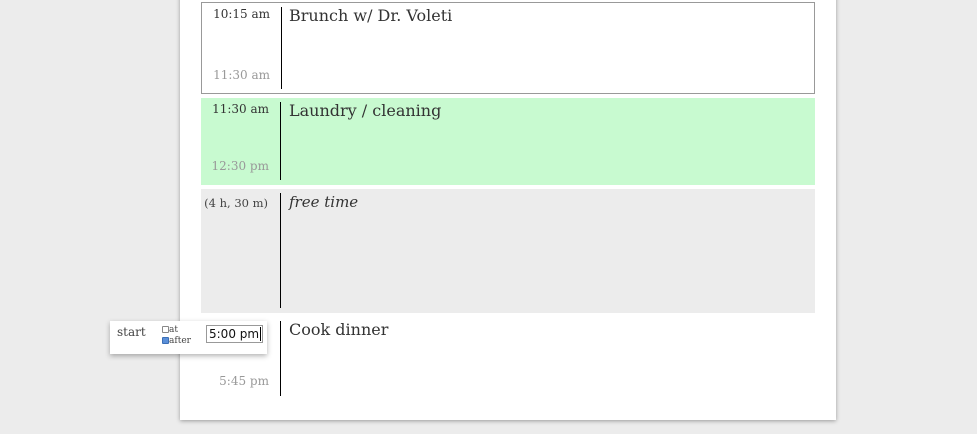  I want to click on event-title: Cook dinner, so click(338, 329).